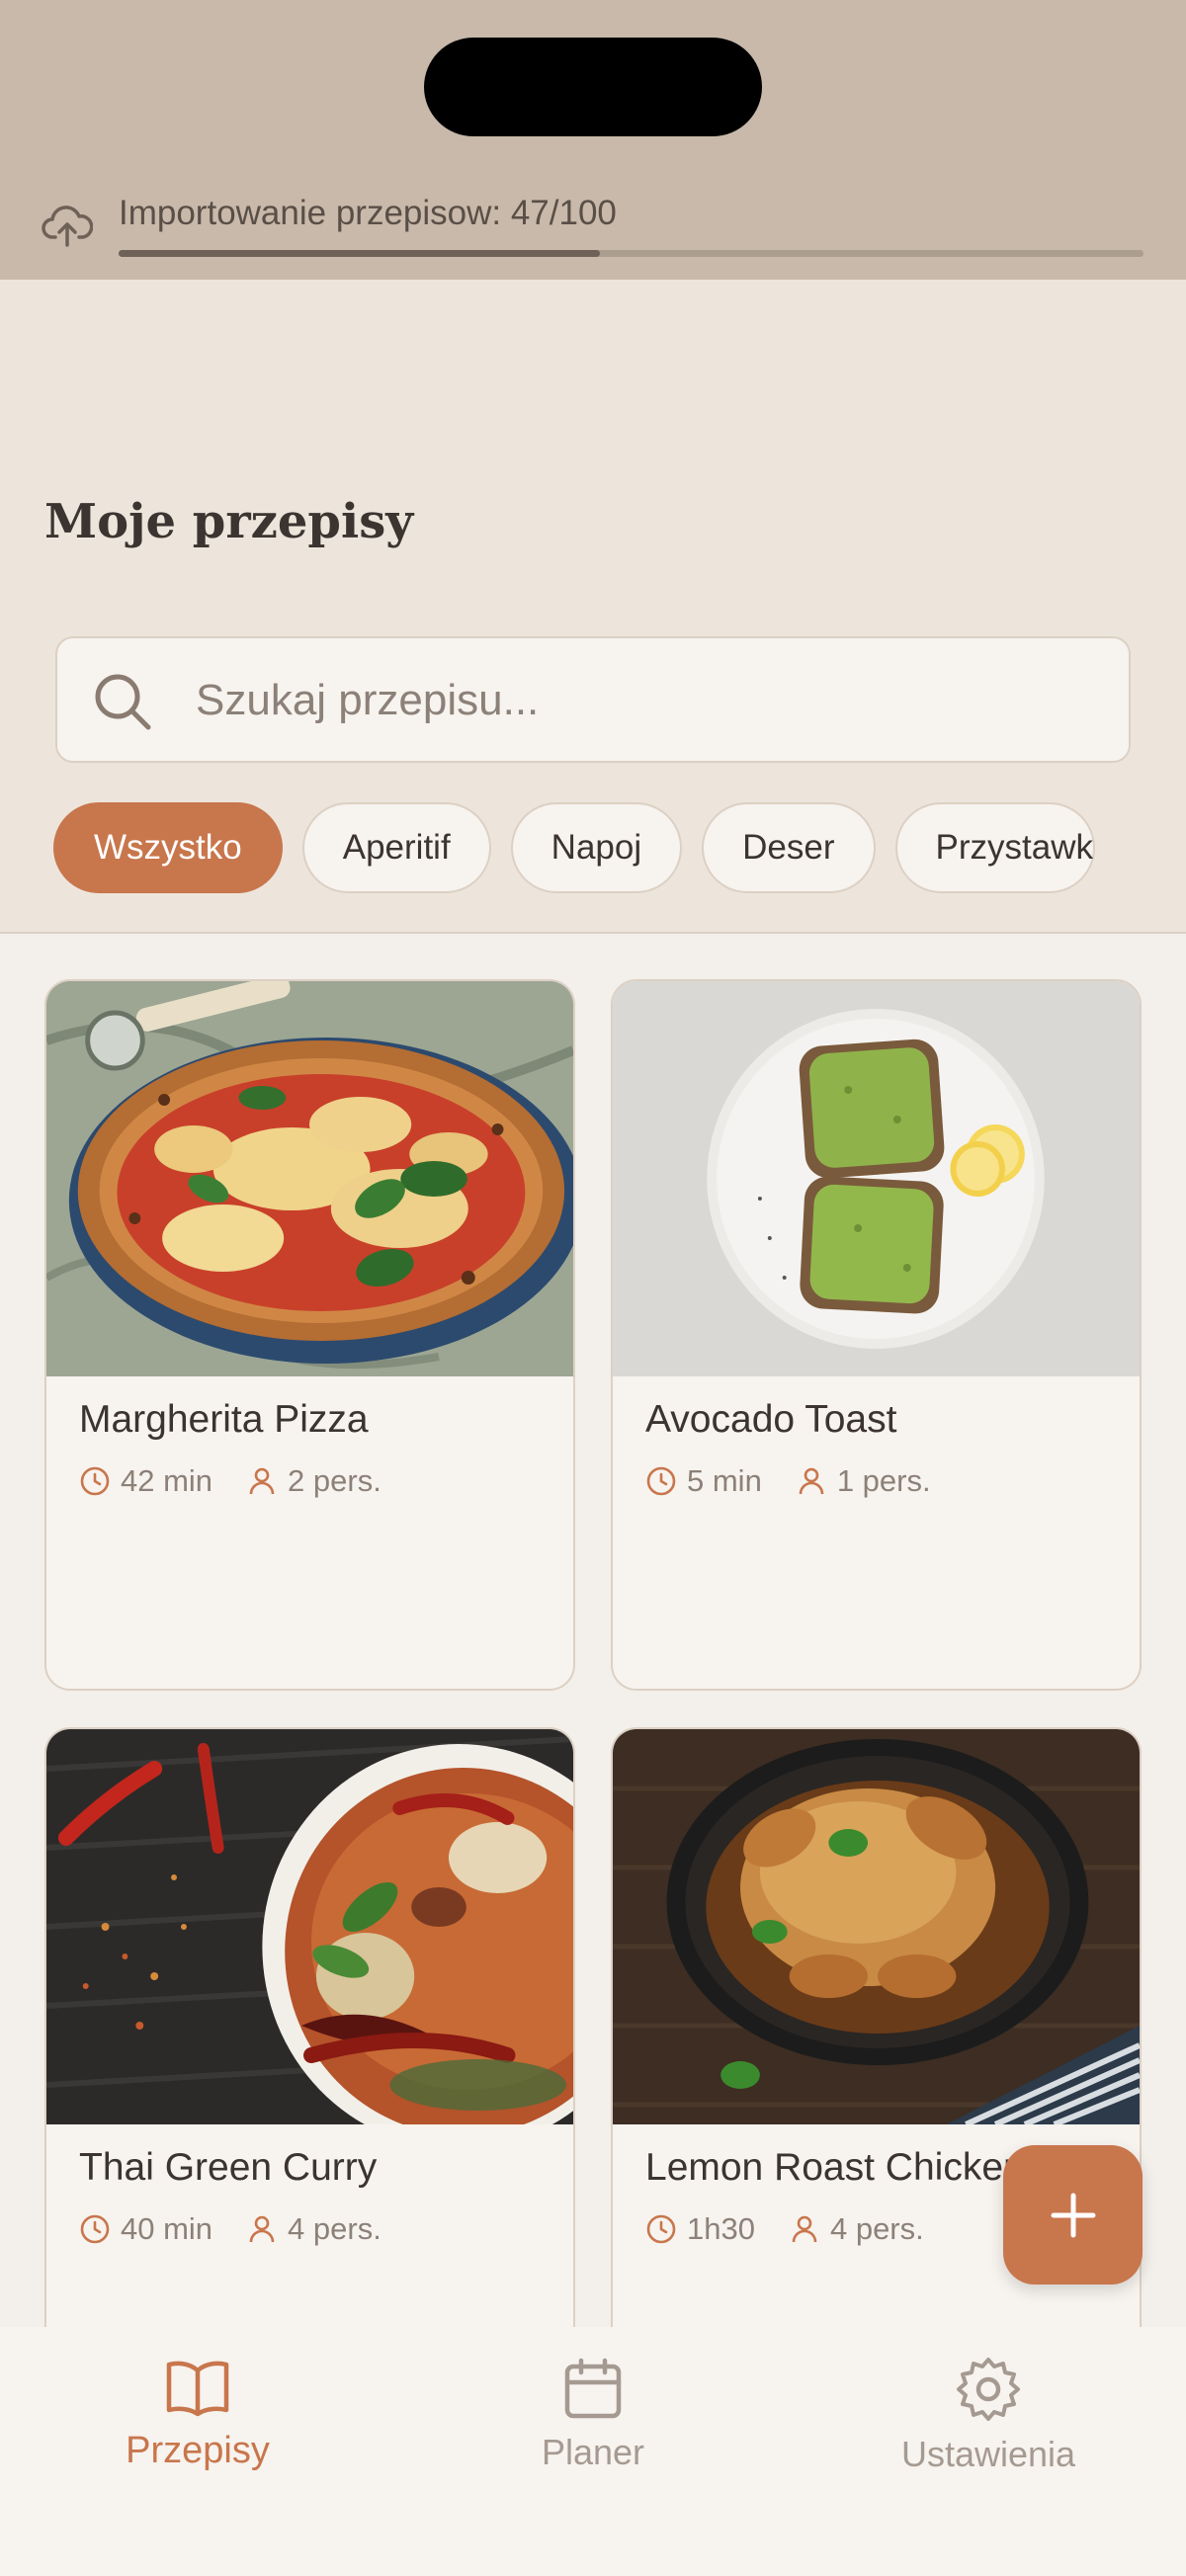 This screenshot has width=1186, height=2576. Describe the element at coordinates (168, 847) in the screenshot. I see `filter-chip-wszystko: Wszystko` at that location.